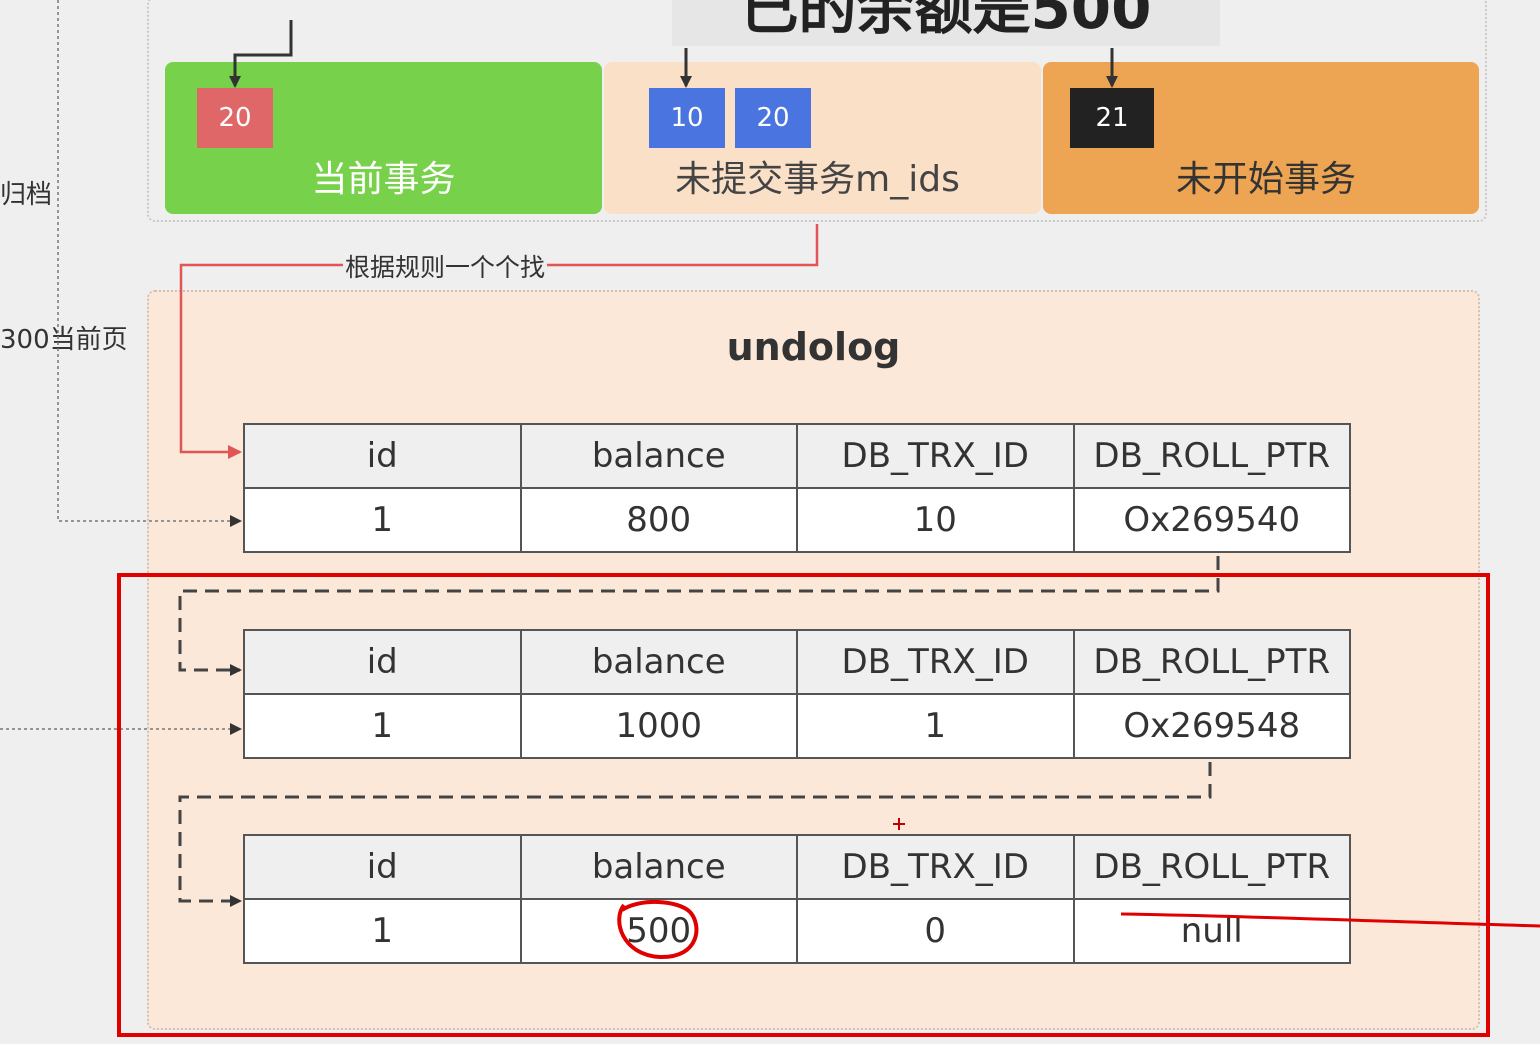 This screenshot has height=1044, width=1540. I want to click on underline-null, so click(1330, 920).